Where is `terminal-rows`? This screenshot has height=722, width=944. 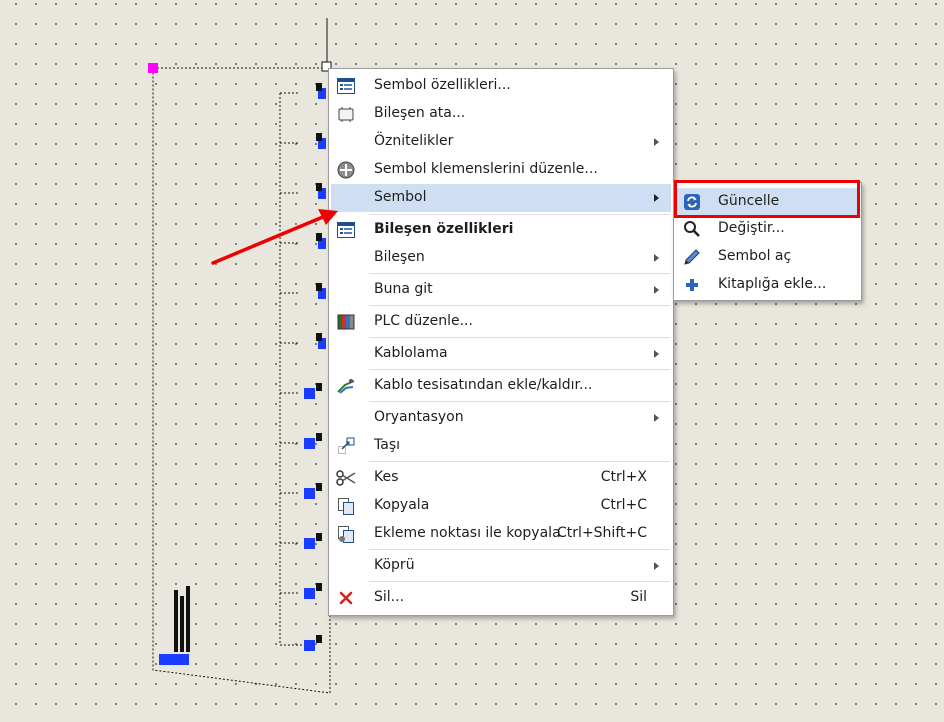
terminal-rows is located at coordinates (292, 369).